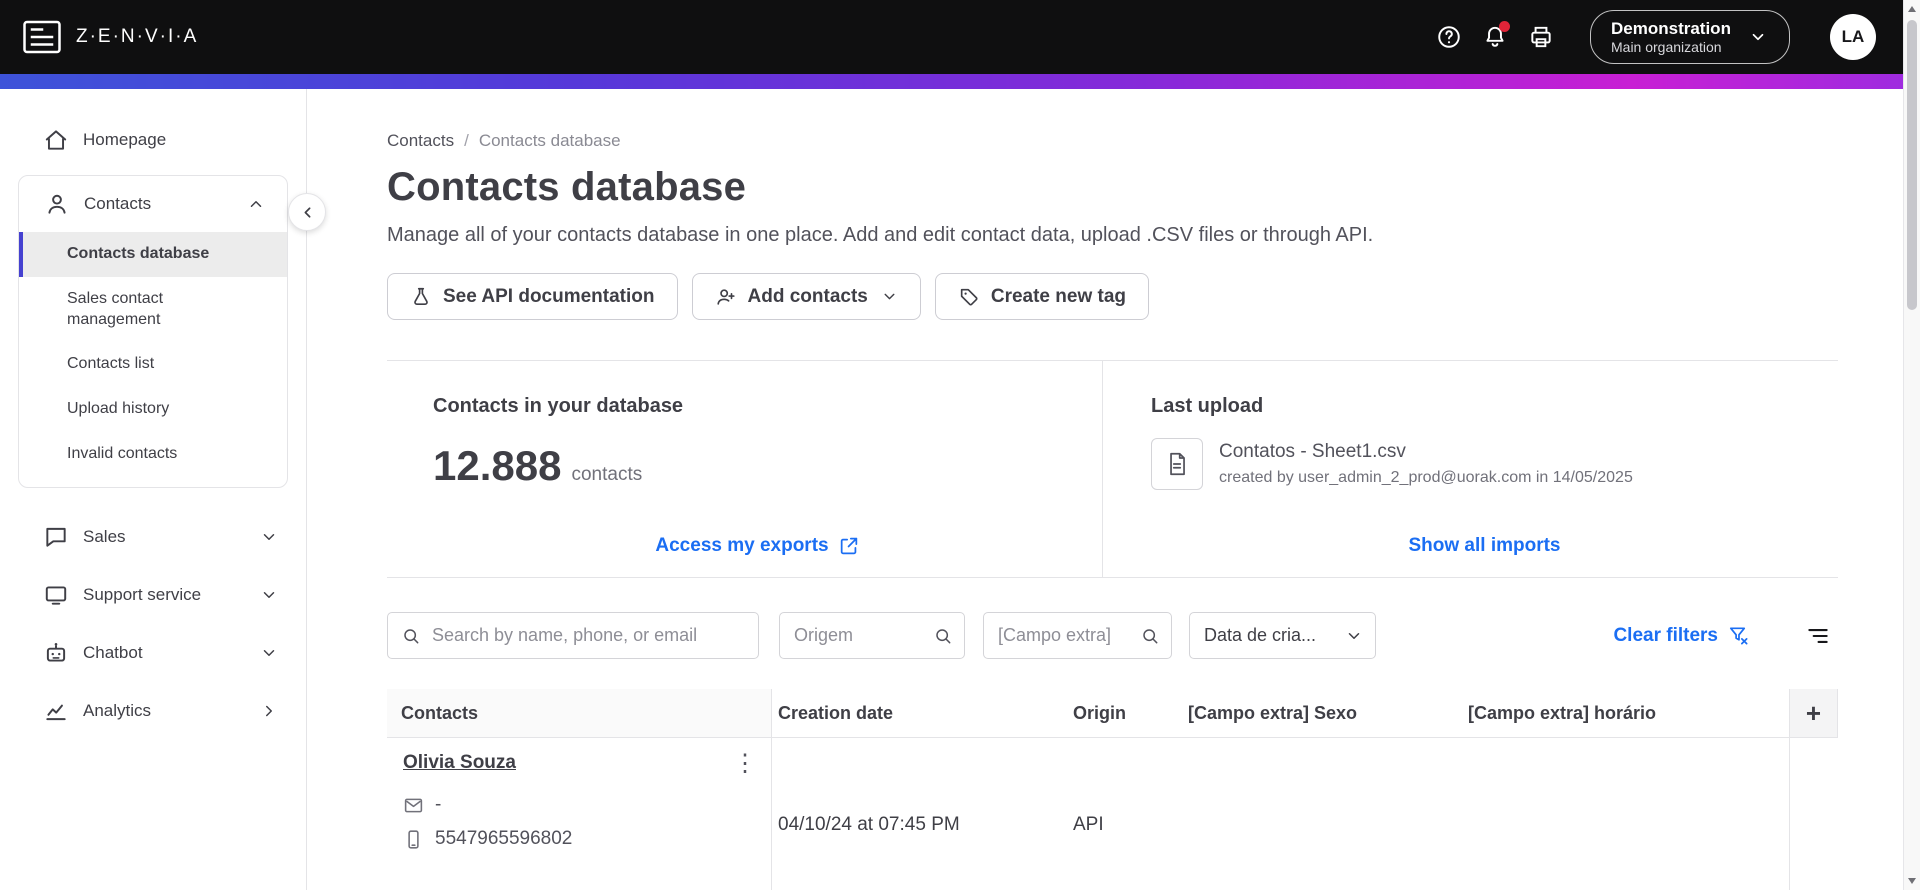 The image size is (1920, 890). What do you see at coordinates (567, 187) in the screenshot?
I see `page-title: Contacts database` at bounding box center [567, 187].